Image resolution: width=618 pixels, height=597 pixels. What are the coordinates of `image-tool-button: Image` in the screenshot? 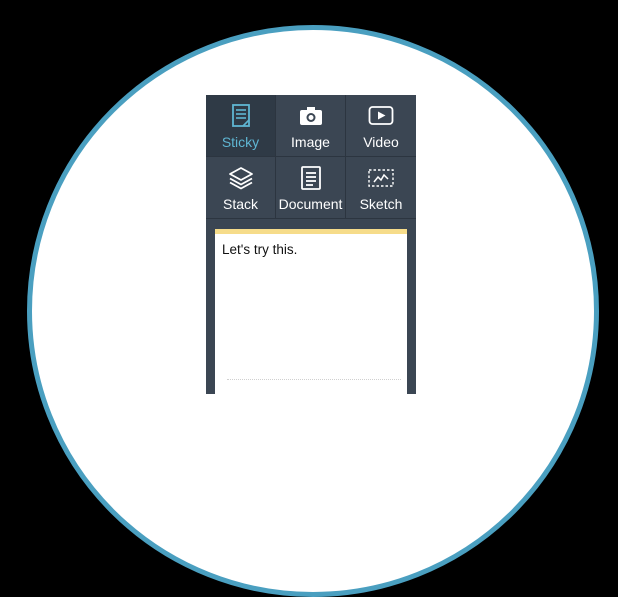 It's located at (311, 126).